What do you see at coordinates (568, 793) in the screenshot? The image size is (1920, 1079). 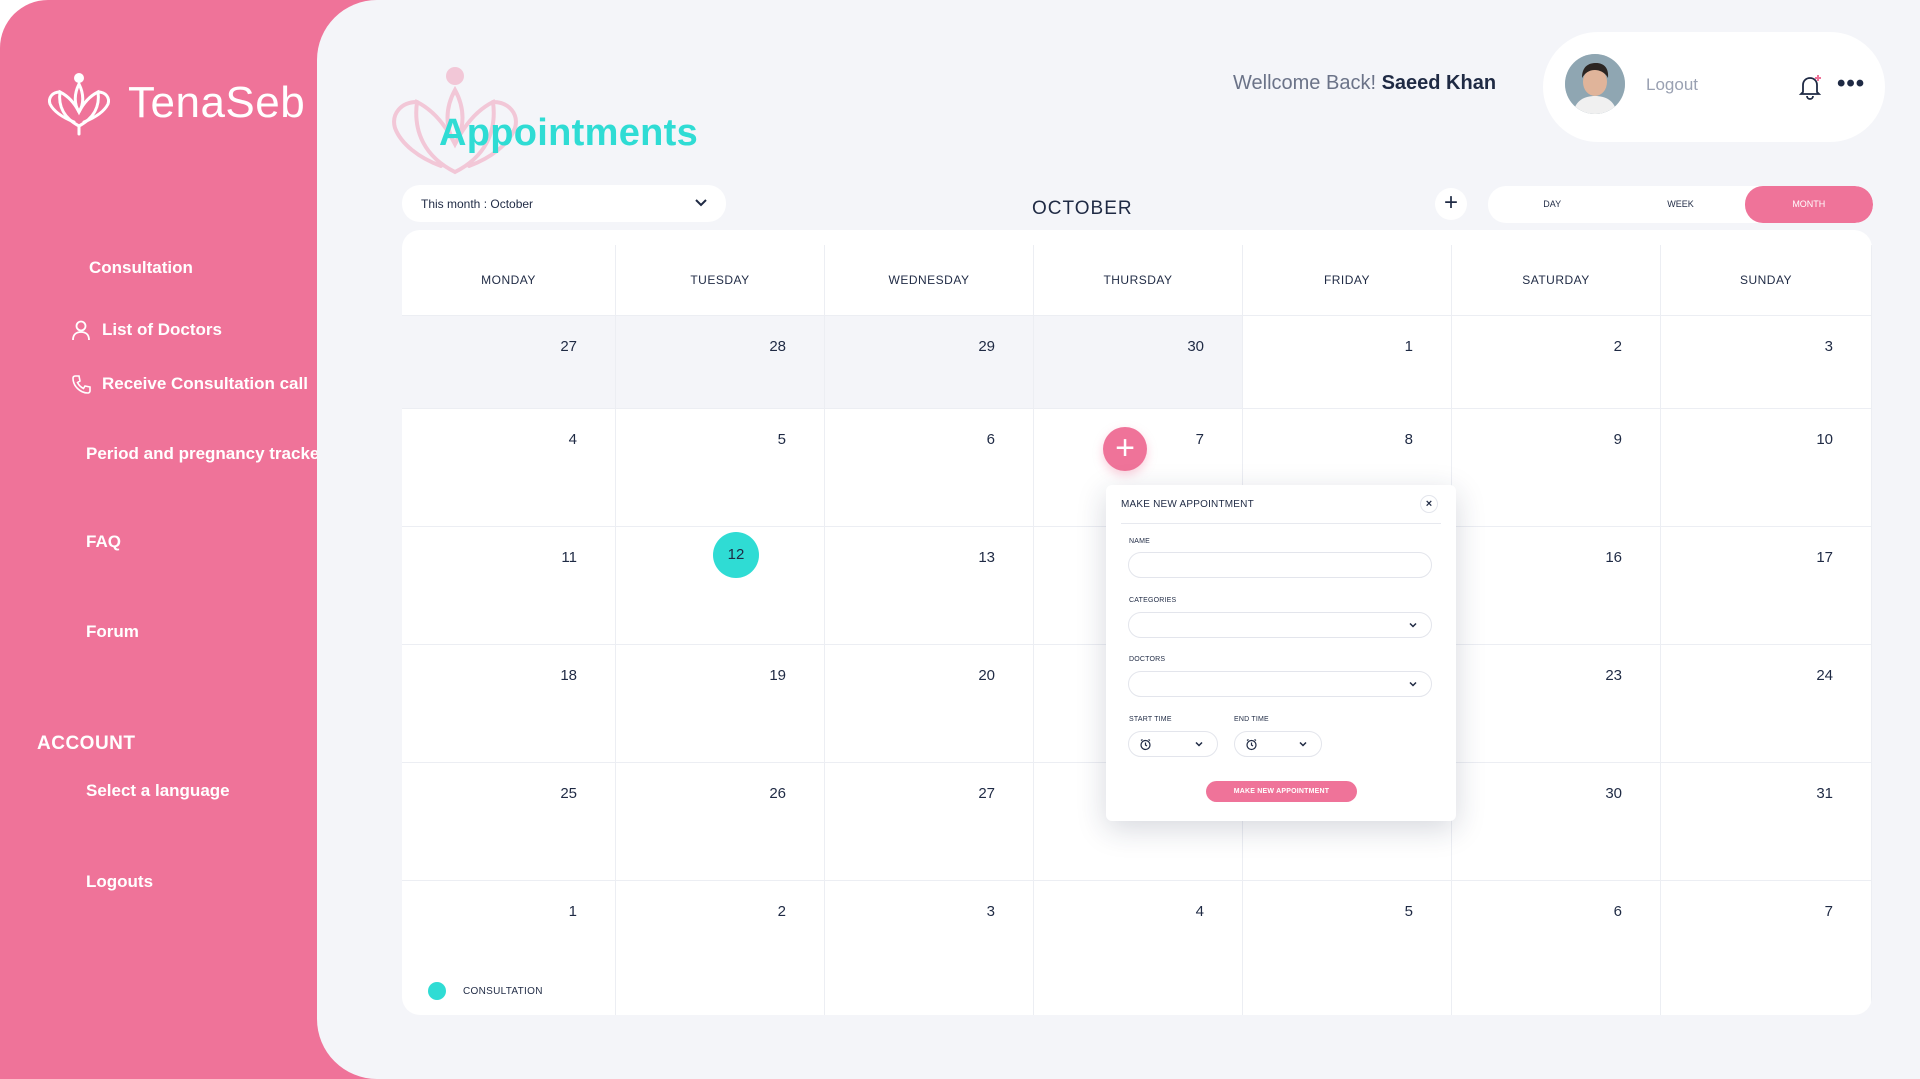 I see `day-number: 25` at bounding box center [568, 793].